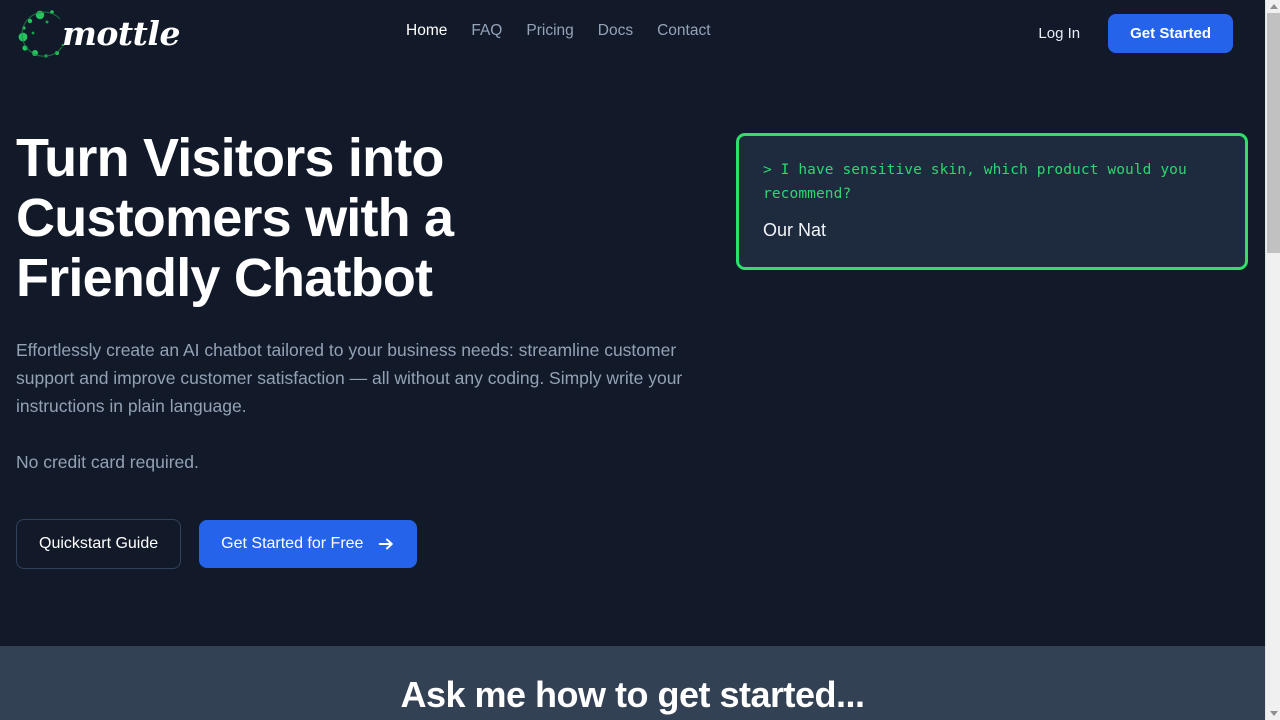 The width and height of the screenshot is (1280, 720). I want to click on browser-scrollbar, so click(1272, 360).